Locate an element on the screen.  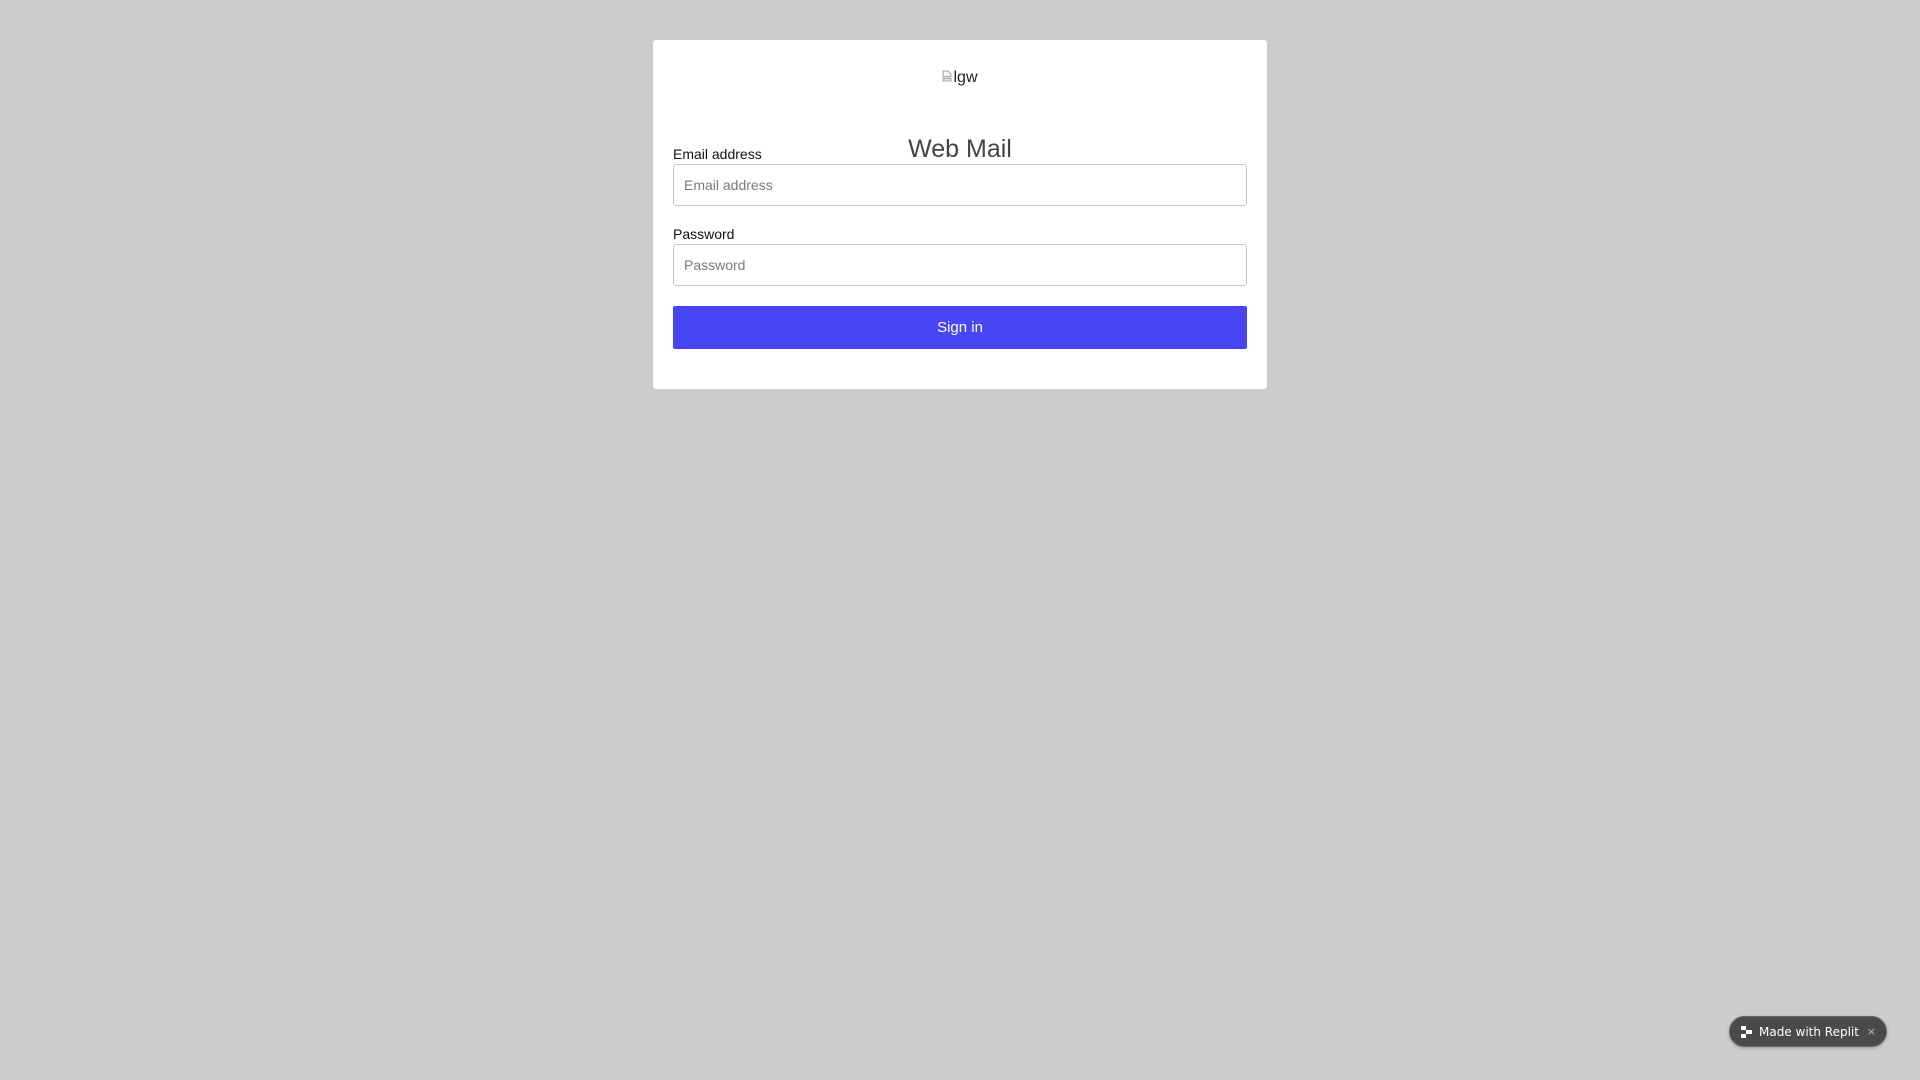
broken-image: lgw is located at coordinates (960, 78).